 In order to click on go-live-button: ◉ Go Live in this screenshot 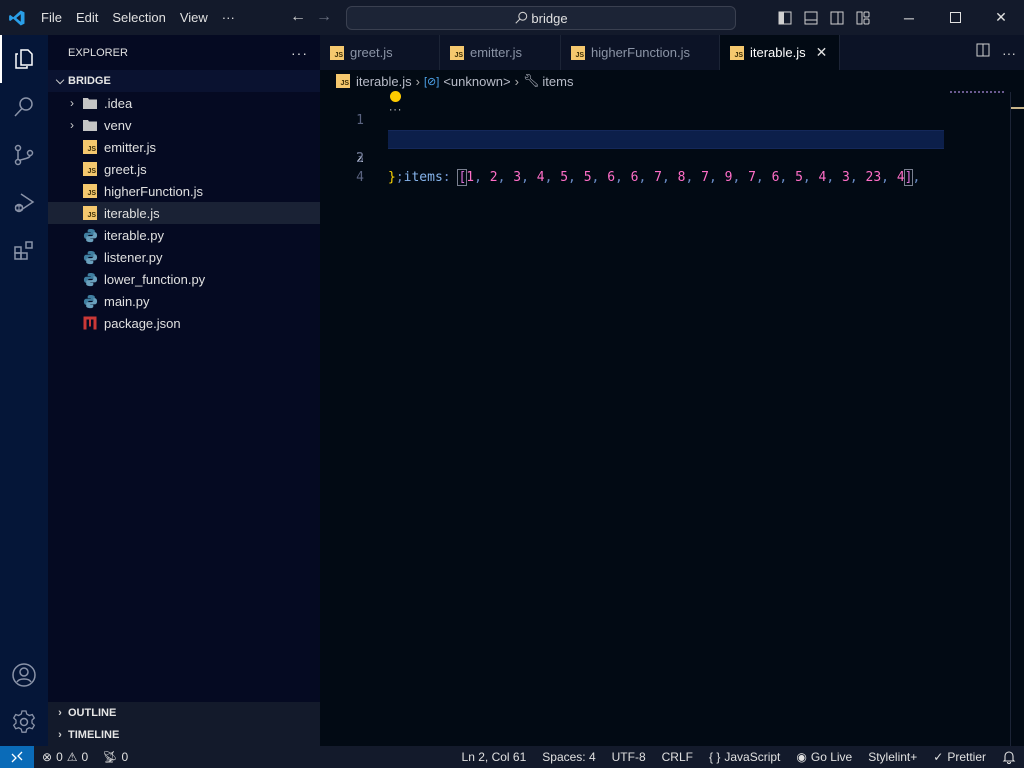, I will do `click(824, 757)`.